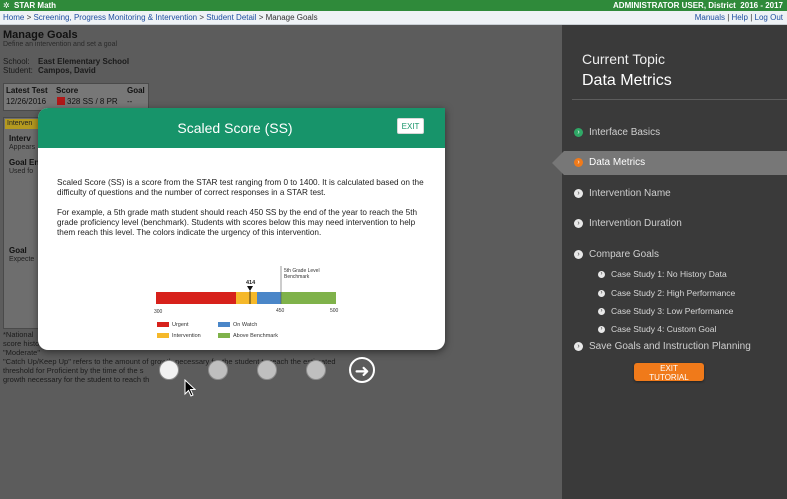 The height and width of the screenshot is (499, 787). I want to click on test-date: 12/26/2016, so click(26, 101).